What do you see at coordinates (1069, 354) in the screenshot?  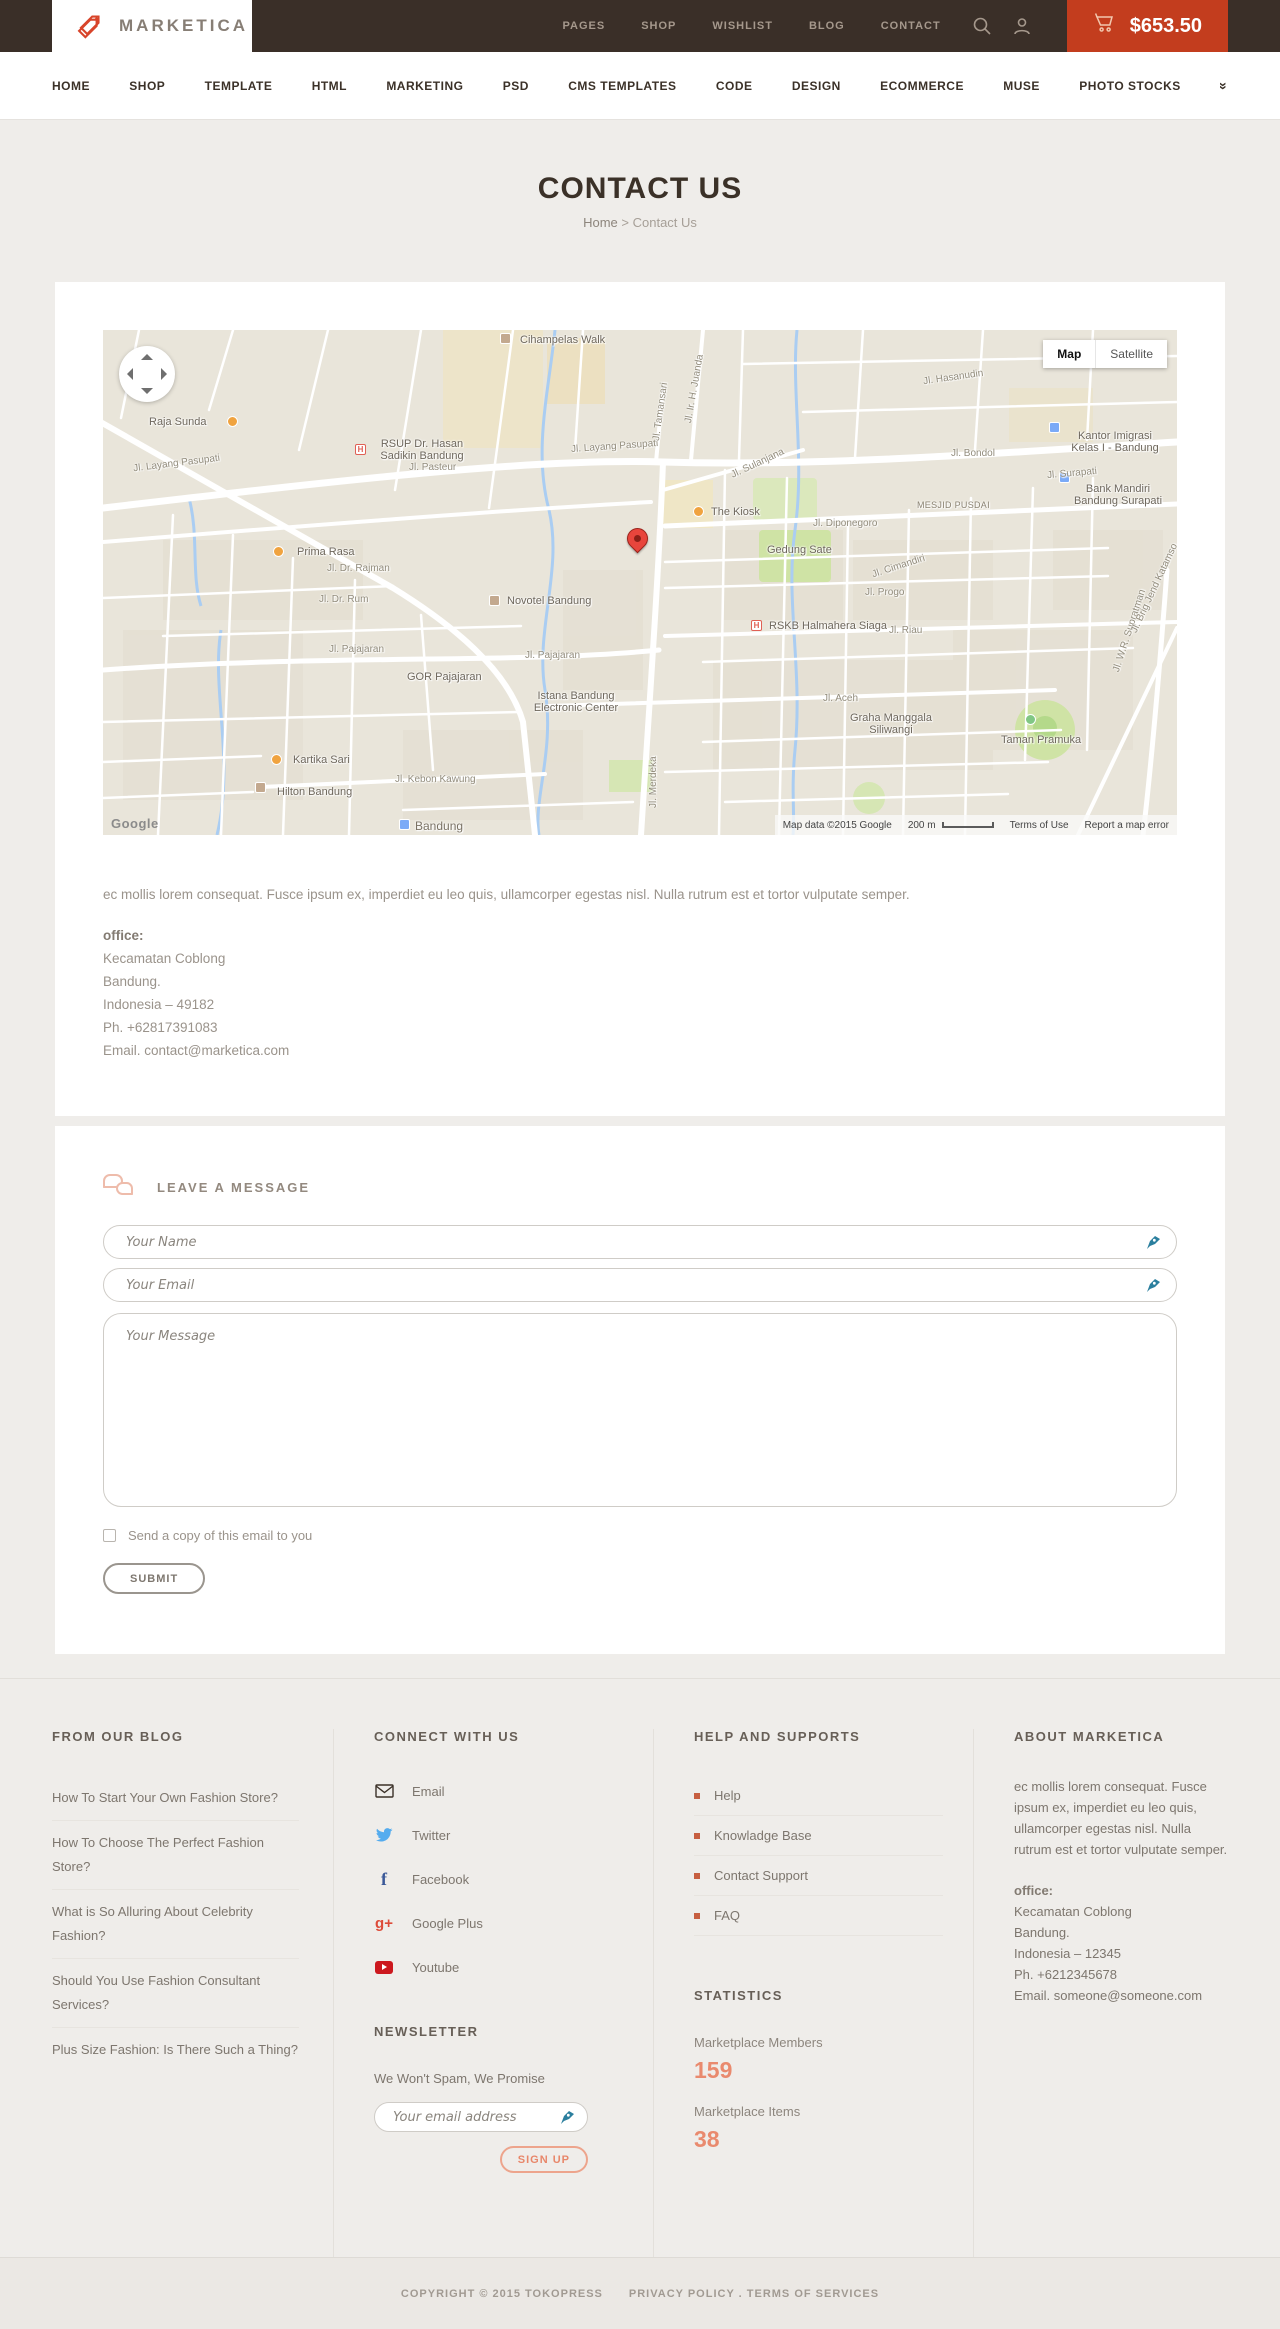 I see `map-type-map-button: Map` at bounding box center [1069, 354].